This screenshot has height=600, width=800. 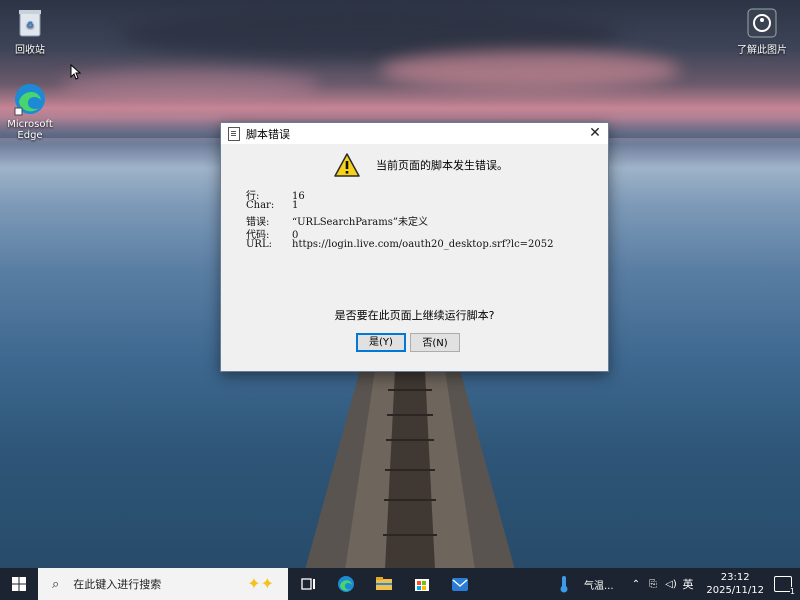 What do you see at coordinates (595, 133) in the screenshot?
I see `close-button: ✕` at bounding box center [595, 133].